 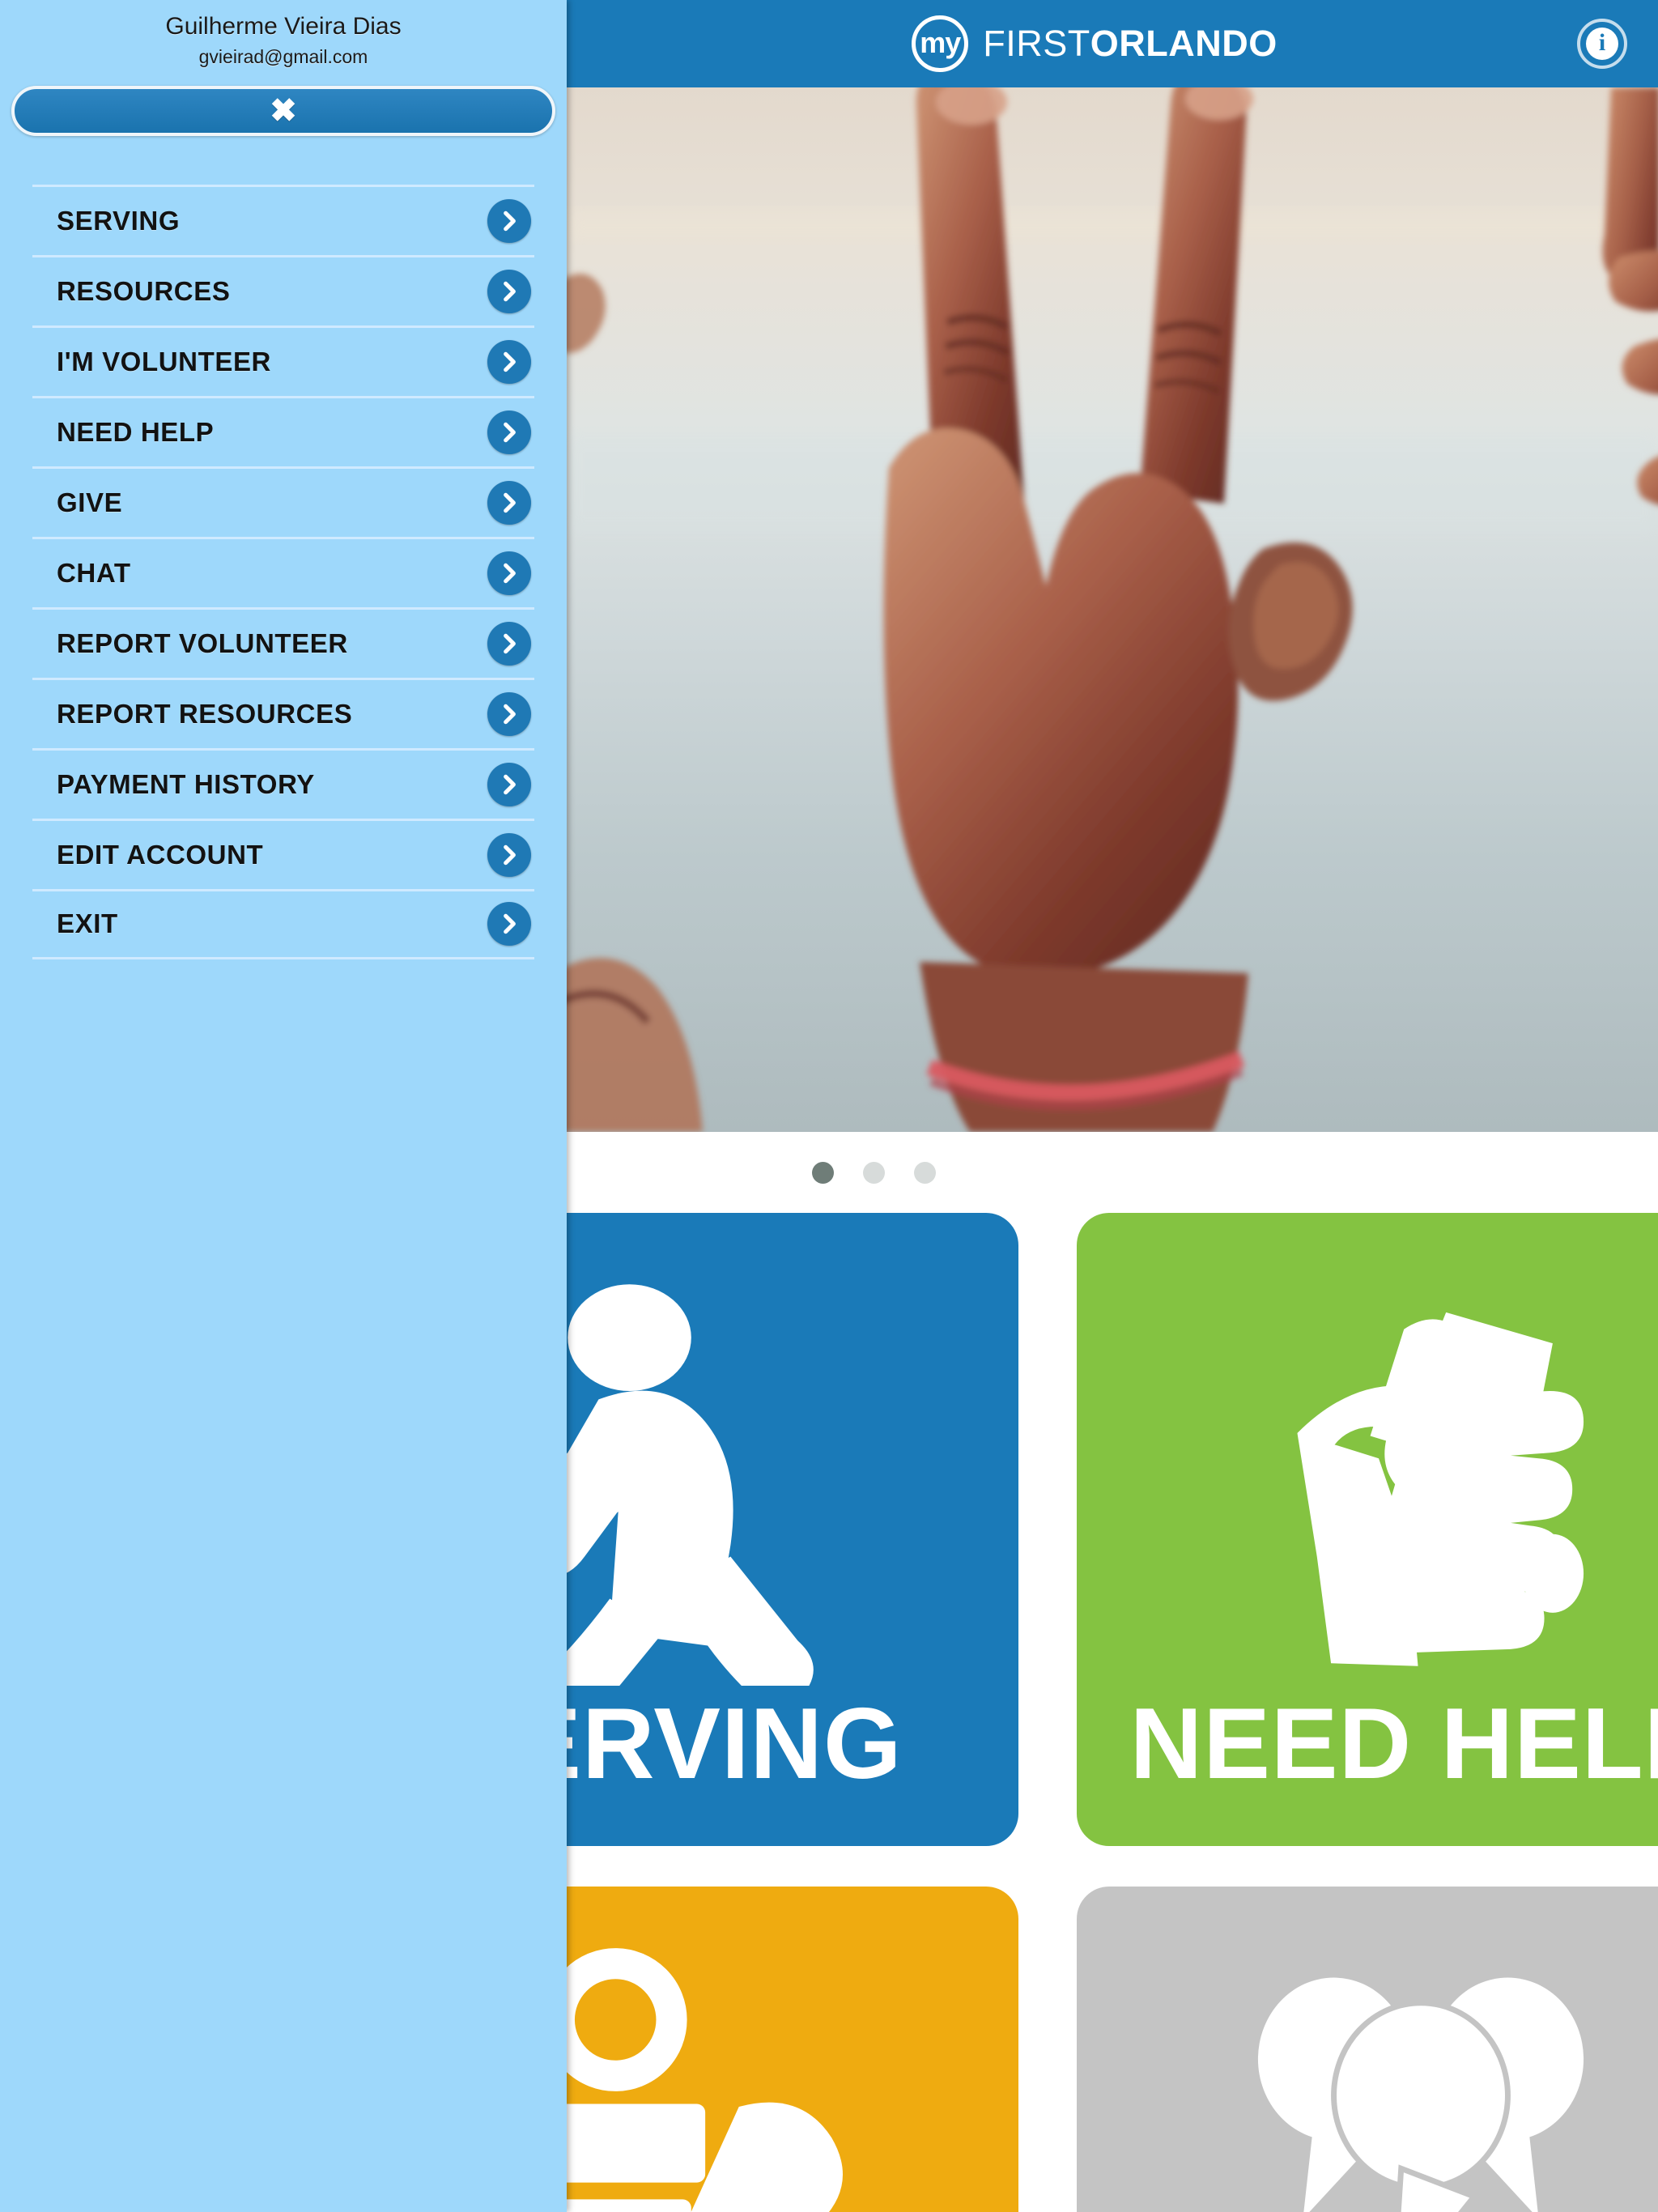 What do you see at coordinates (283, 289) in the screenshot?
I see `menu-item-resources: RESOURCES` at bounding box center [283, 289].